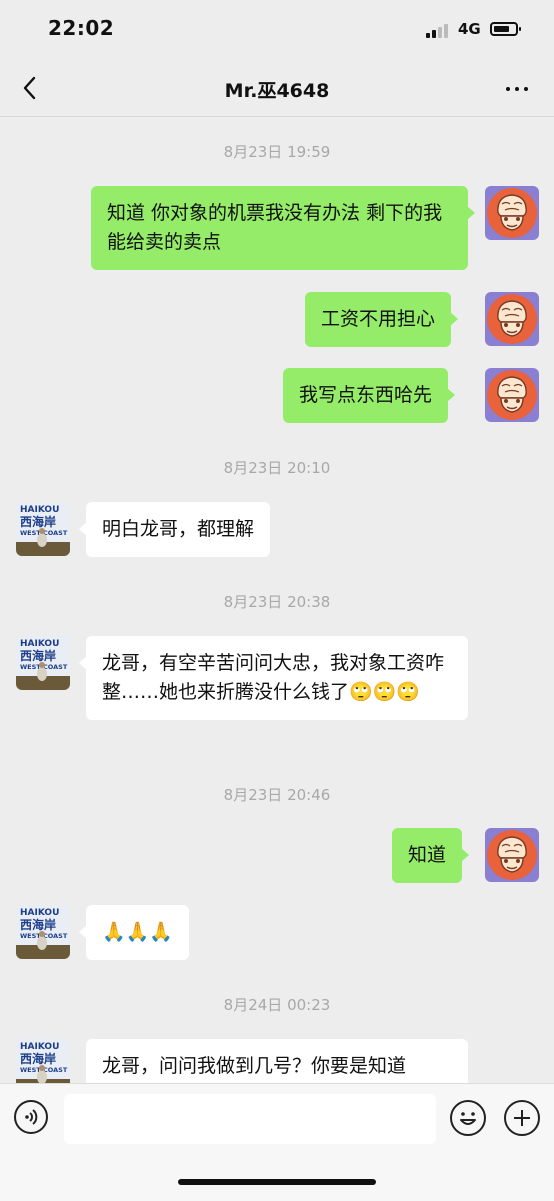 Image resolution: width=554 pixels, height=1201 pixels. I want to click on received-message: 明白龙哥，都理解, so click(174, 529).